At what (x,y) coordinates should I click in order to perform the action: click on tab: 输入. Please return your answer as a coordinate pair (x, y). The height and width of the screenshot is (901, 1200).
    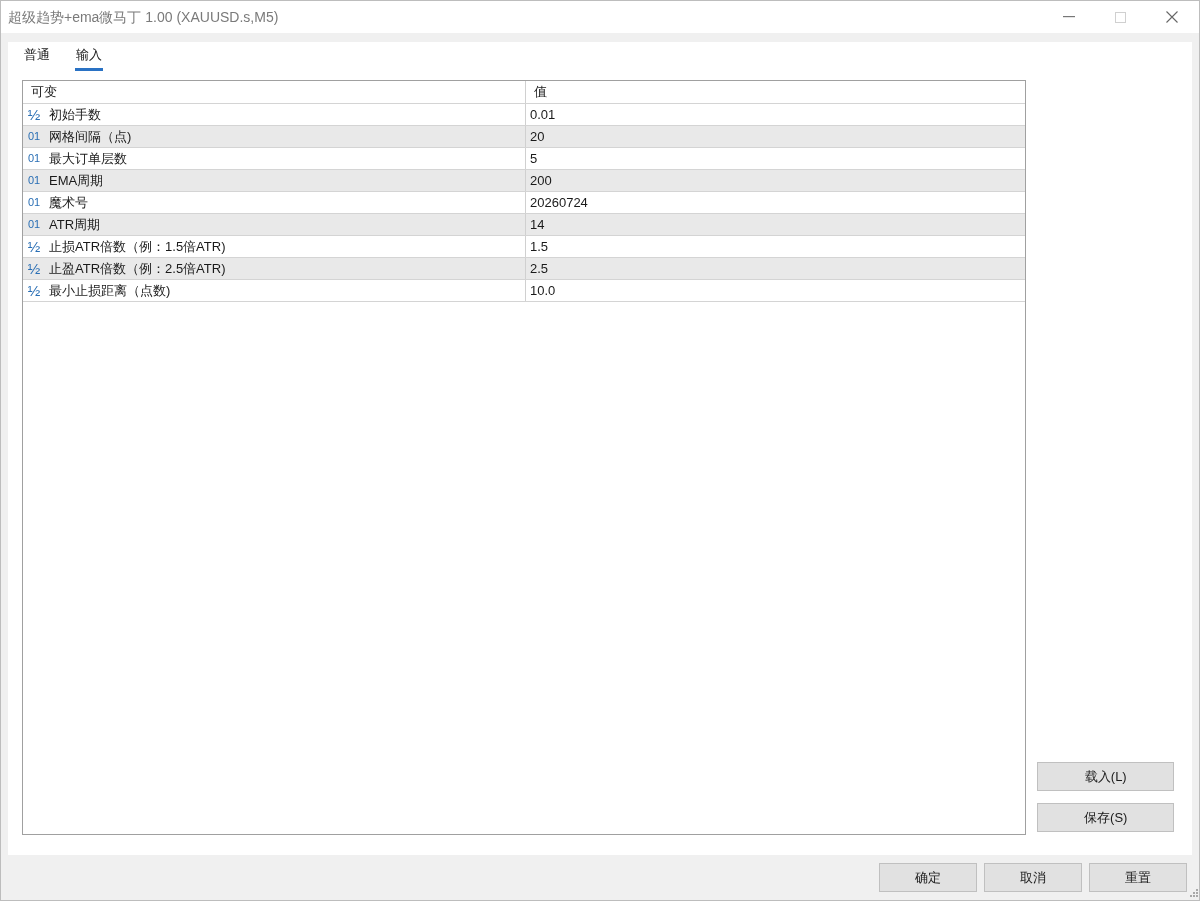
    Looking at the image, I should click on (89, 58).